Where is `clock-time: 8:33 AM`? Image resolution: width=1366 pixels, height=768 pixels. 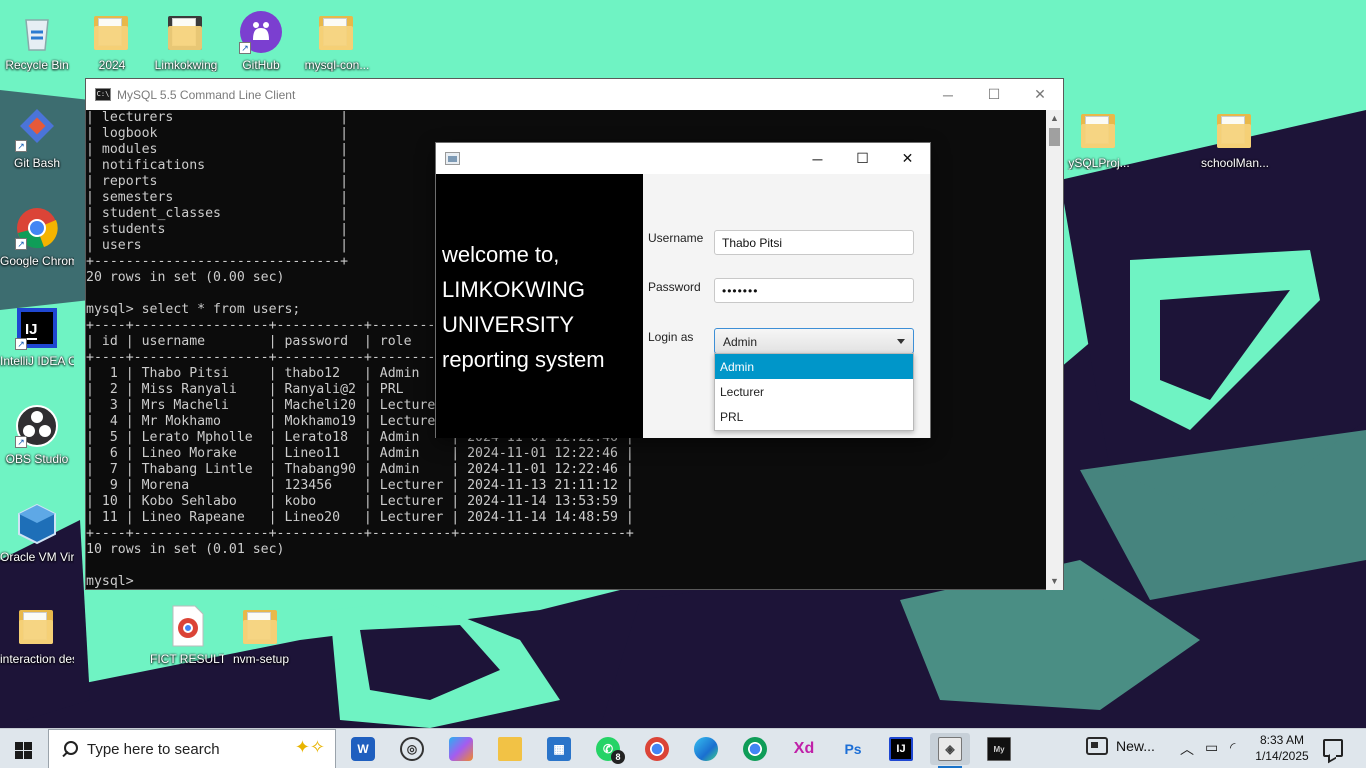
clock-time: 8:33 AM is located at coordinates (1282, 740).